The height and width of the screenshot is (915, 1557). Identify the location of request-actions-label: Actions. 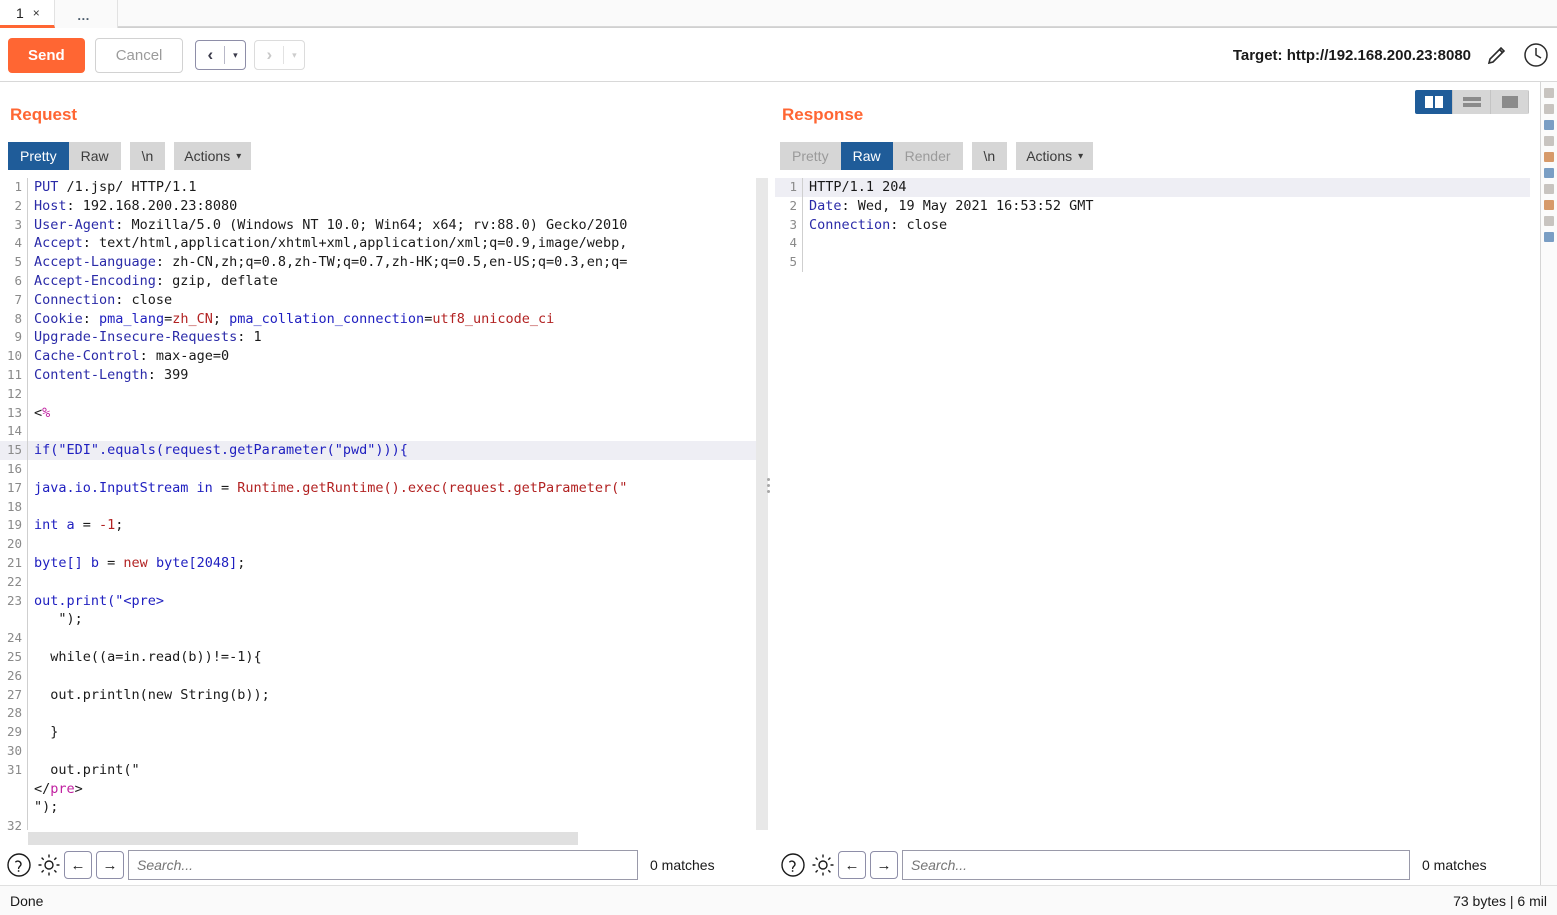
(207, 156).